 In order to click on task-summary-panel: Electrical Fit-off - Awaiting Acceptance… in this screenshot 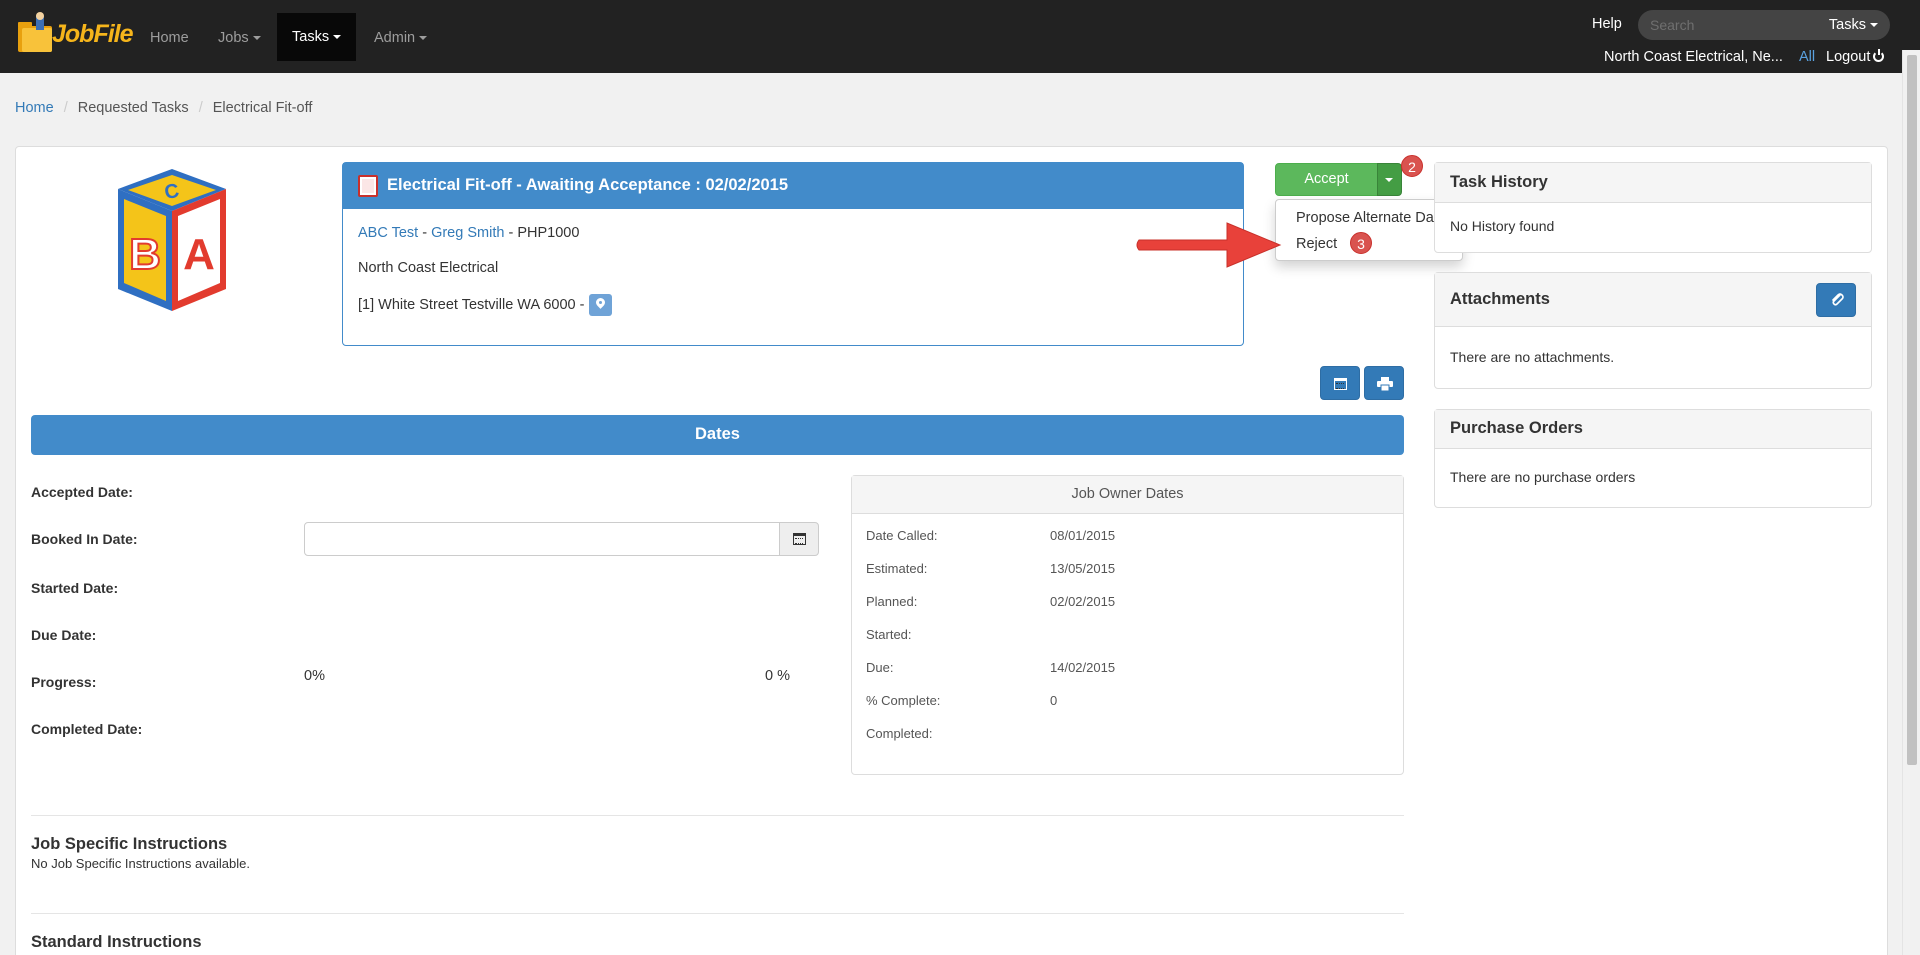, I will do `click(793, 254)`.